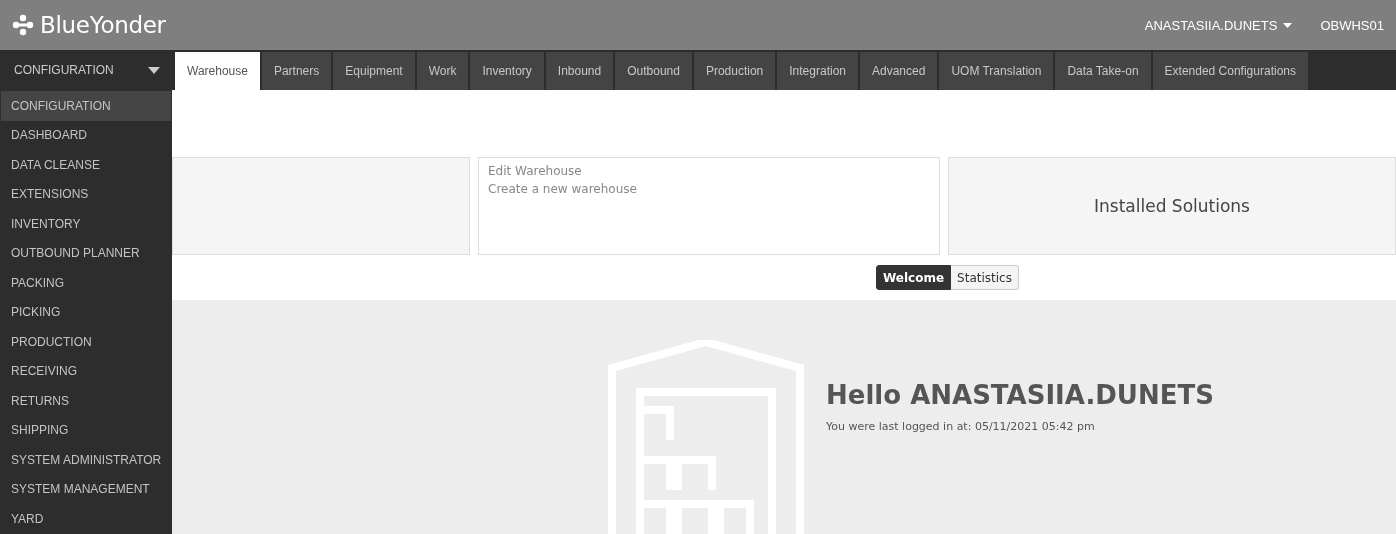 This screenshot has width=1396, height=534. Describe the element at coordinates (1218, 25) in the screenshot. I see `user-menu: ANASTASIIA.DUNETS` at that location.